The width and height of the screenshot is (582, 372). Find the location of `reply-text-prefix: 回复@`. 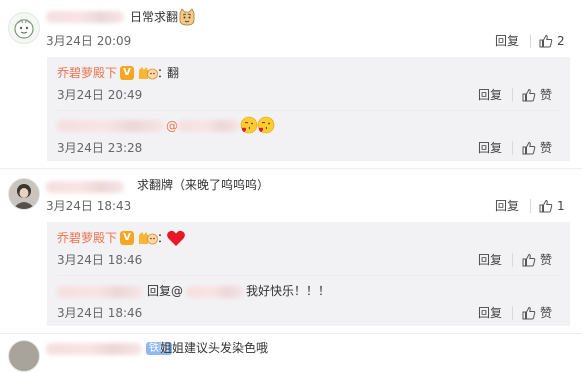

reply-text-prefix: 回复@ is located at coordinates (165, 291).